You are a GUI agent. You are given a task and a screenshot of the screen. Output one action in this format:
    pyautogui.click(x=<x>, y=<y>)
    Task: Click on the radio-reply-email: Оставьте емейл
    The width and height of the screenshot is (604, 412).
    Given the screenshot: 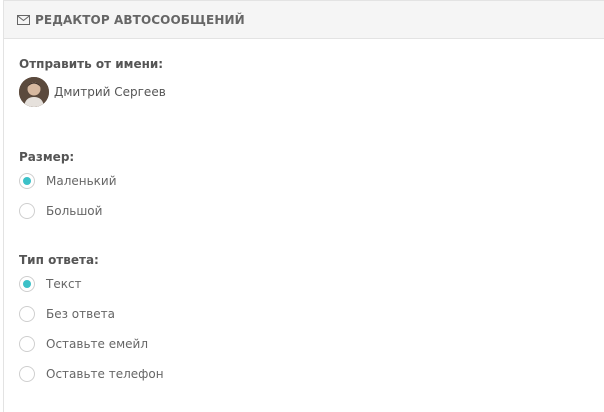 What is the action you would take?
    pyautogui.click(x=83, y=344)
    